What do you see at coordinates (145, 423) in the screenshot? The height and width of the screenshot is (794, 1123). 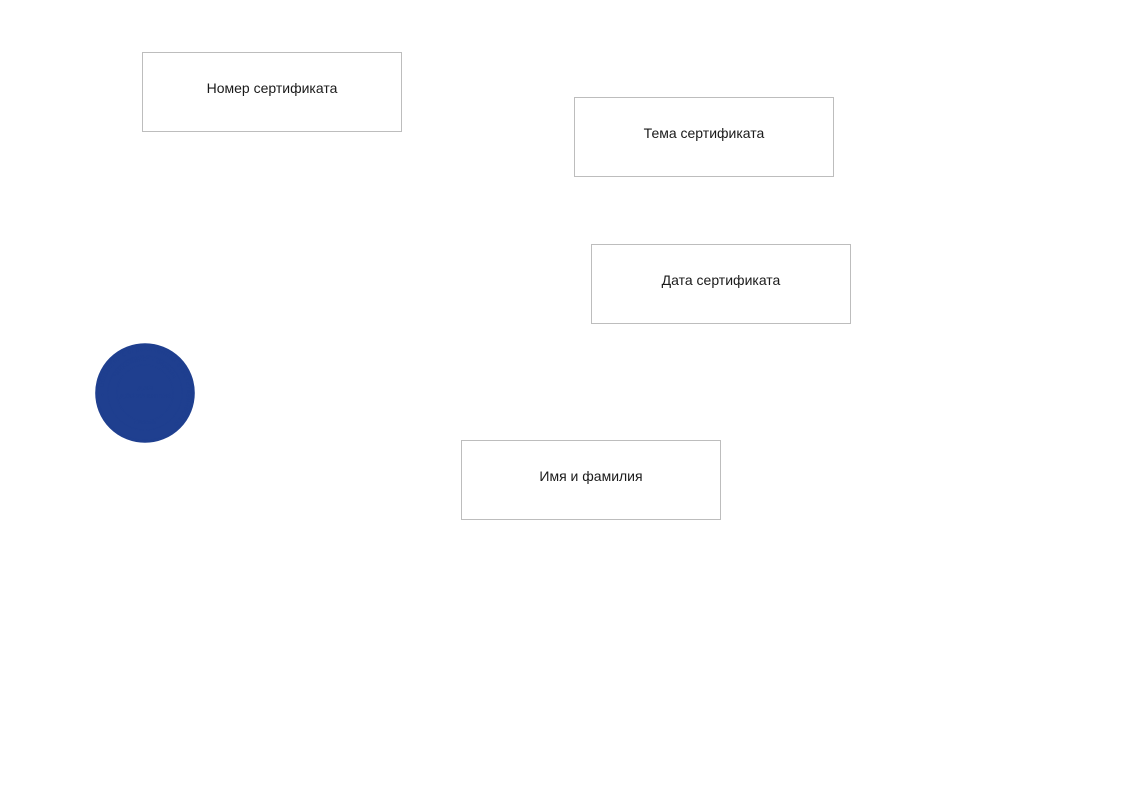 I see `stamp-city-text: г.Москва` at bounding box center [145, 423].